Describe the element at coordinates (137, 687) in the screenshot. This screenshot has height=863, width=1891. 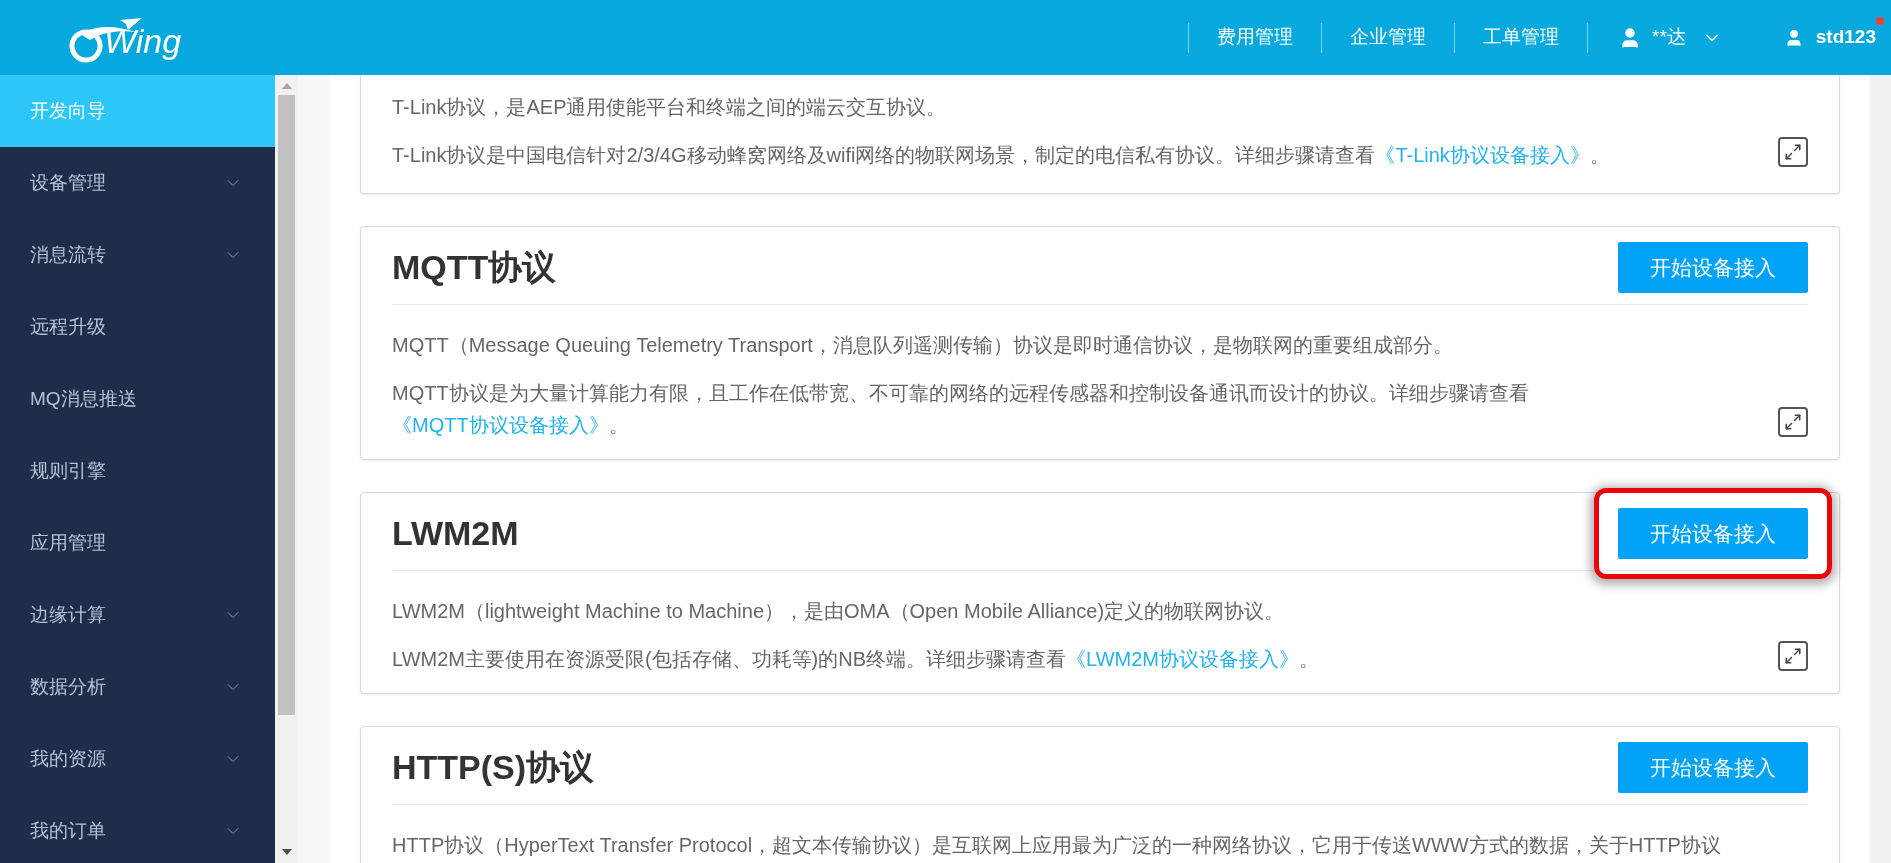
I see `sidebar-item: 数据分析` at that location.